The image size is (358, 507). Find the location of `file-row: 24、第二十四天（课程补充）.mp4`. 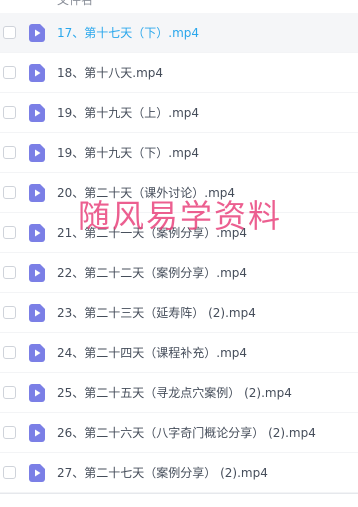

file-row: 24、第二十四天（课程补充）.mp4 is located at coordinates (179, 353).